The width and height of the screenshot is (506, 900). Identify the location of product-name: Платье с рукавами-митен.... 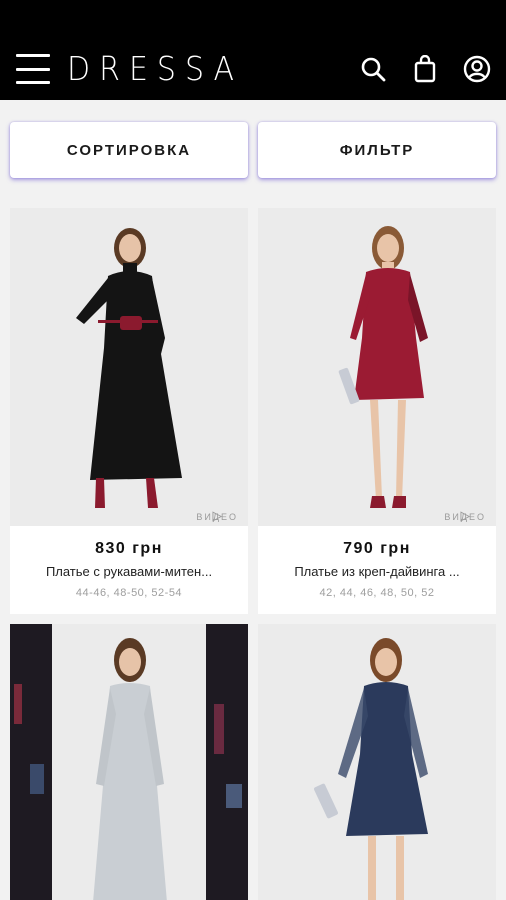
(129, 571).